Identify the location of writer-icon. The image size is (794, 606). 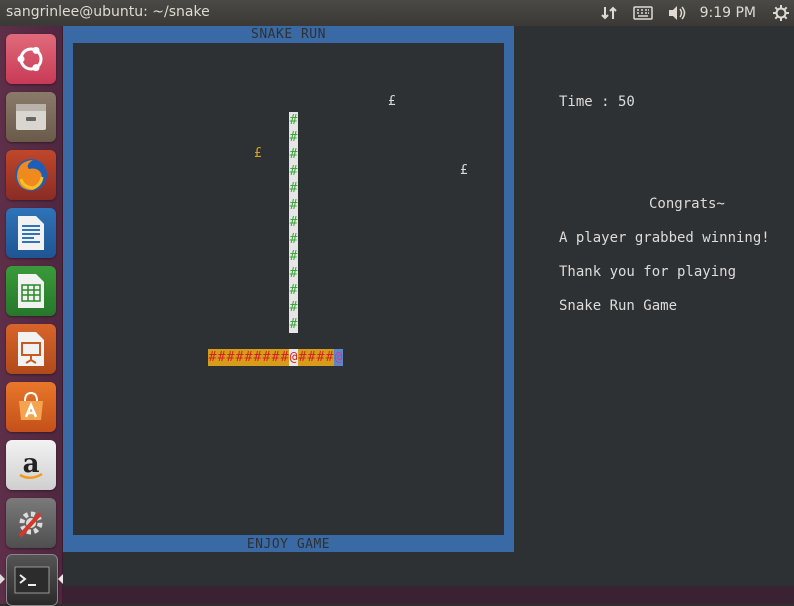
(31, 233).